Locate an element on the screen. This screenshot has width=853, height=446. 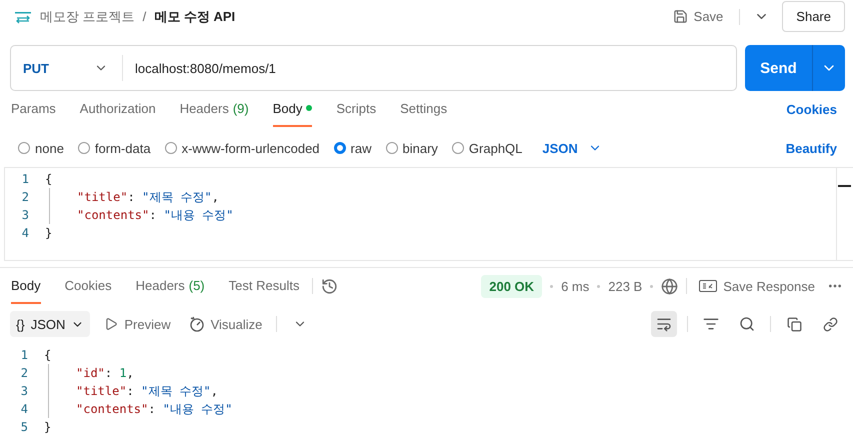
format-dropdown: JSON is located at coordinates (572, 148).